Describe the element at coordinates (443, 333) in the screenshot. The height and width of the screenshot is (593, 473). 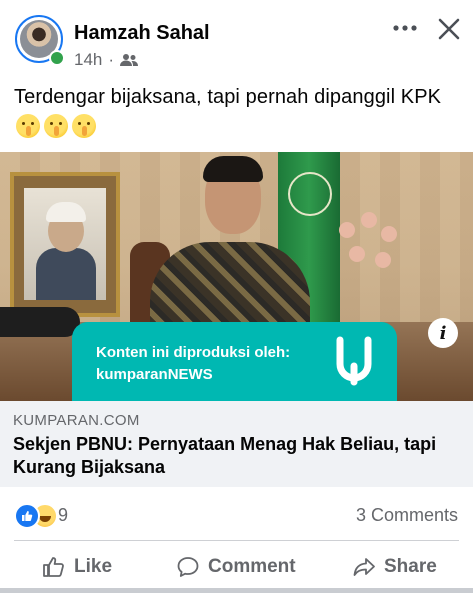
I see `info-icon: i` at that location.